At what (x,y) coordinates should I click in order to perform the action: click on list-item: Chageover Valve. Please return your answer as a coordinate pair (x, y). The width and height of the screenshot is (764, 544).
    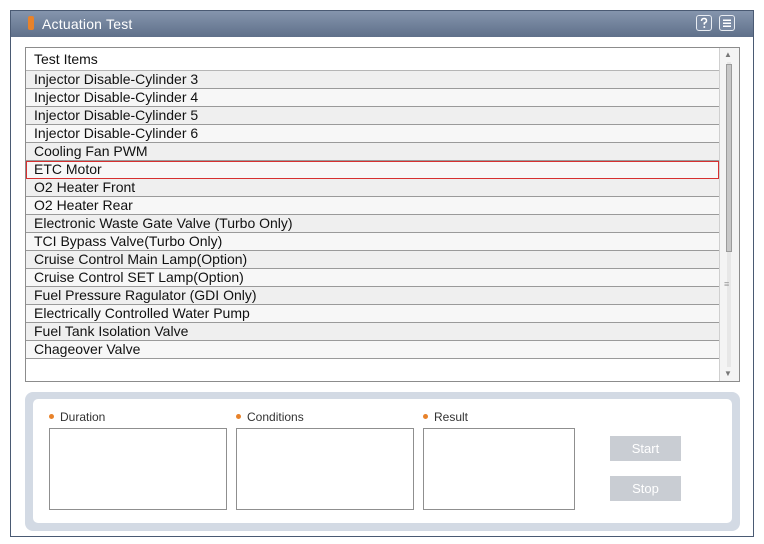
    Looking at the image, I should click on (372, 350).